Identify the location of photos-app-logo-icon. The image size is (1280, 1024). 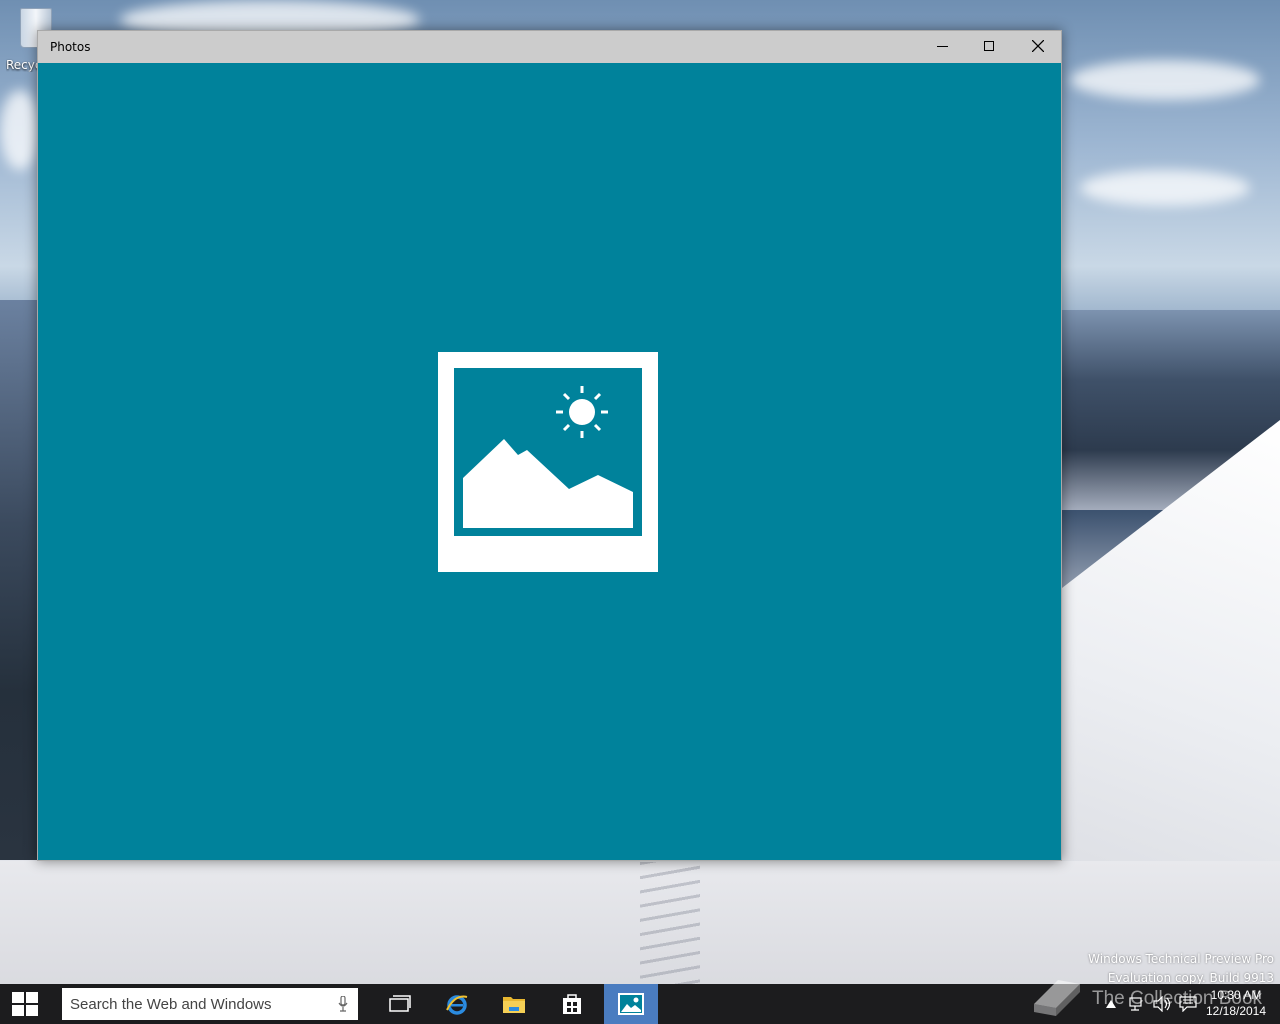
(548, 462).